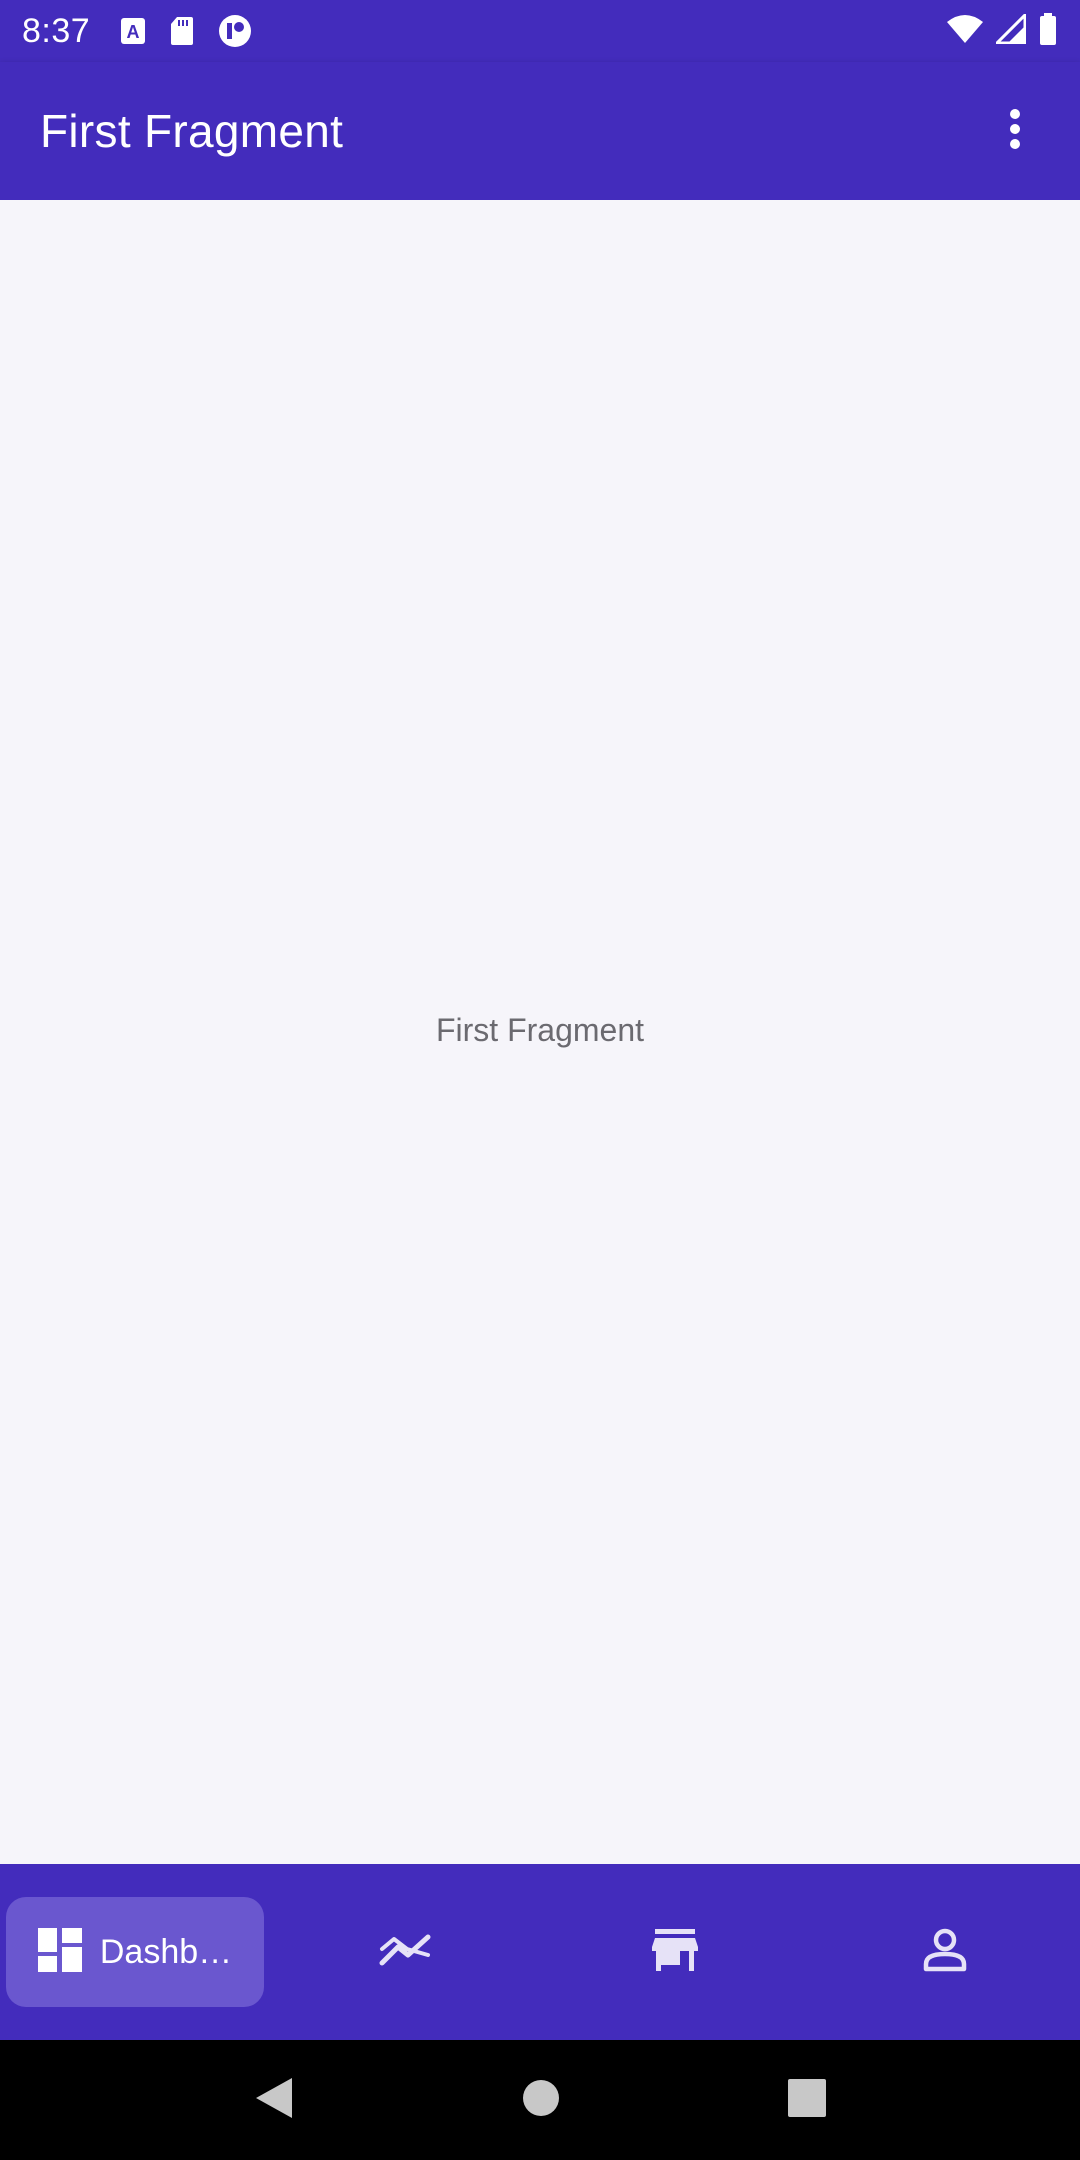 The image size is (1080, 2160). I want to click on app-bar: First Fragment, so click(540, 131).